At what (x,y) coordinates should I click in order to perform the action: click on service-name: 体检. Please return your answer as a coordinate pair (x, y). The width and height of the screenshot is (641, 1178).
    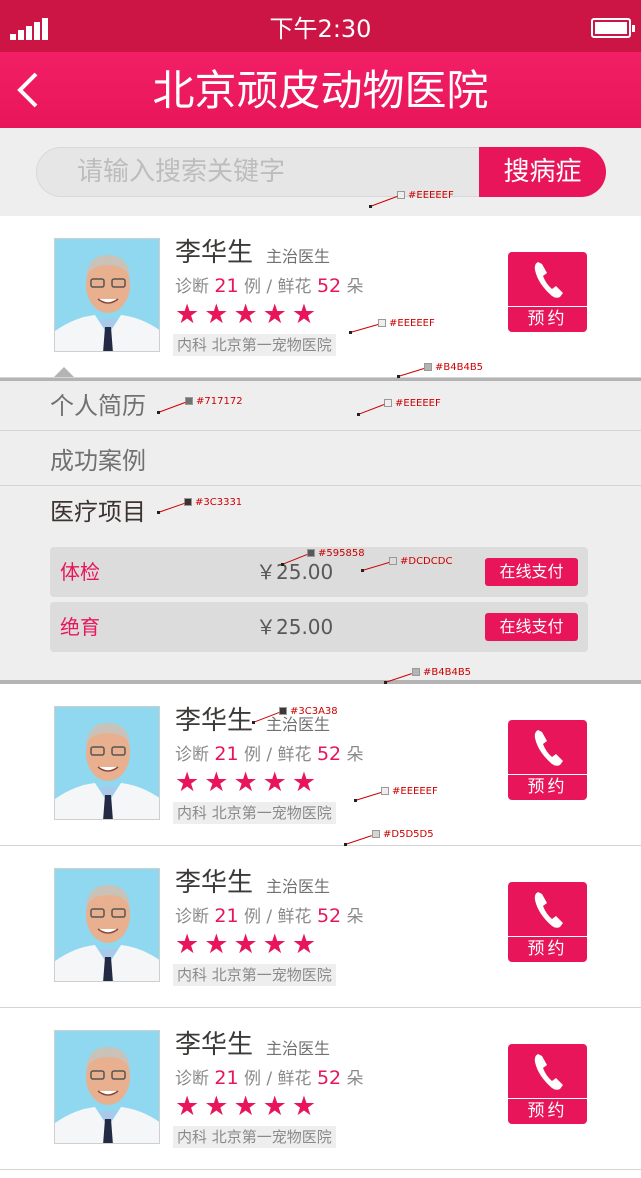
    Looking at the image, I should click on (80, 572).